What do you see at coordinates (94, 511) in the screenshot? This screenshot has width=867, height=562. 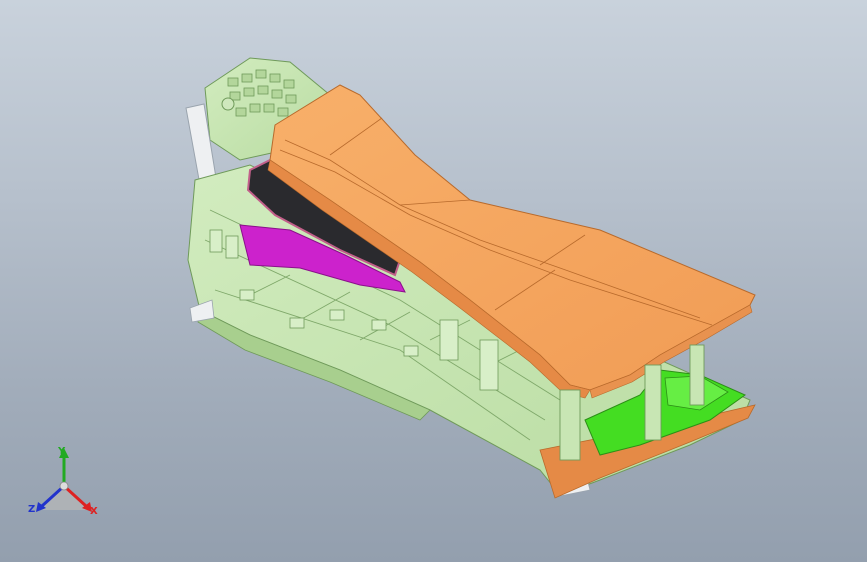 I see `x-axis-label: X` at bounding box center [94, 511].